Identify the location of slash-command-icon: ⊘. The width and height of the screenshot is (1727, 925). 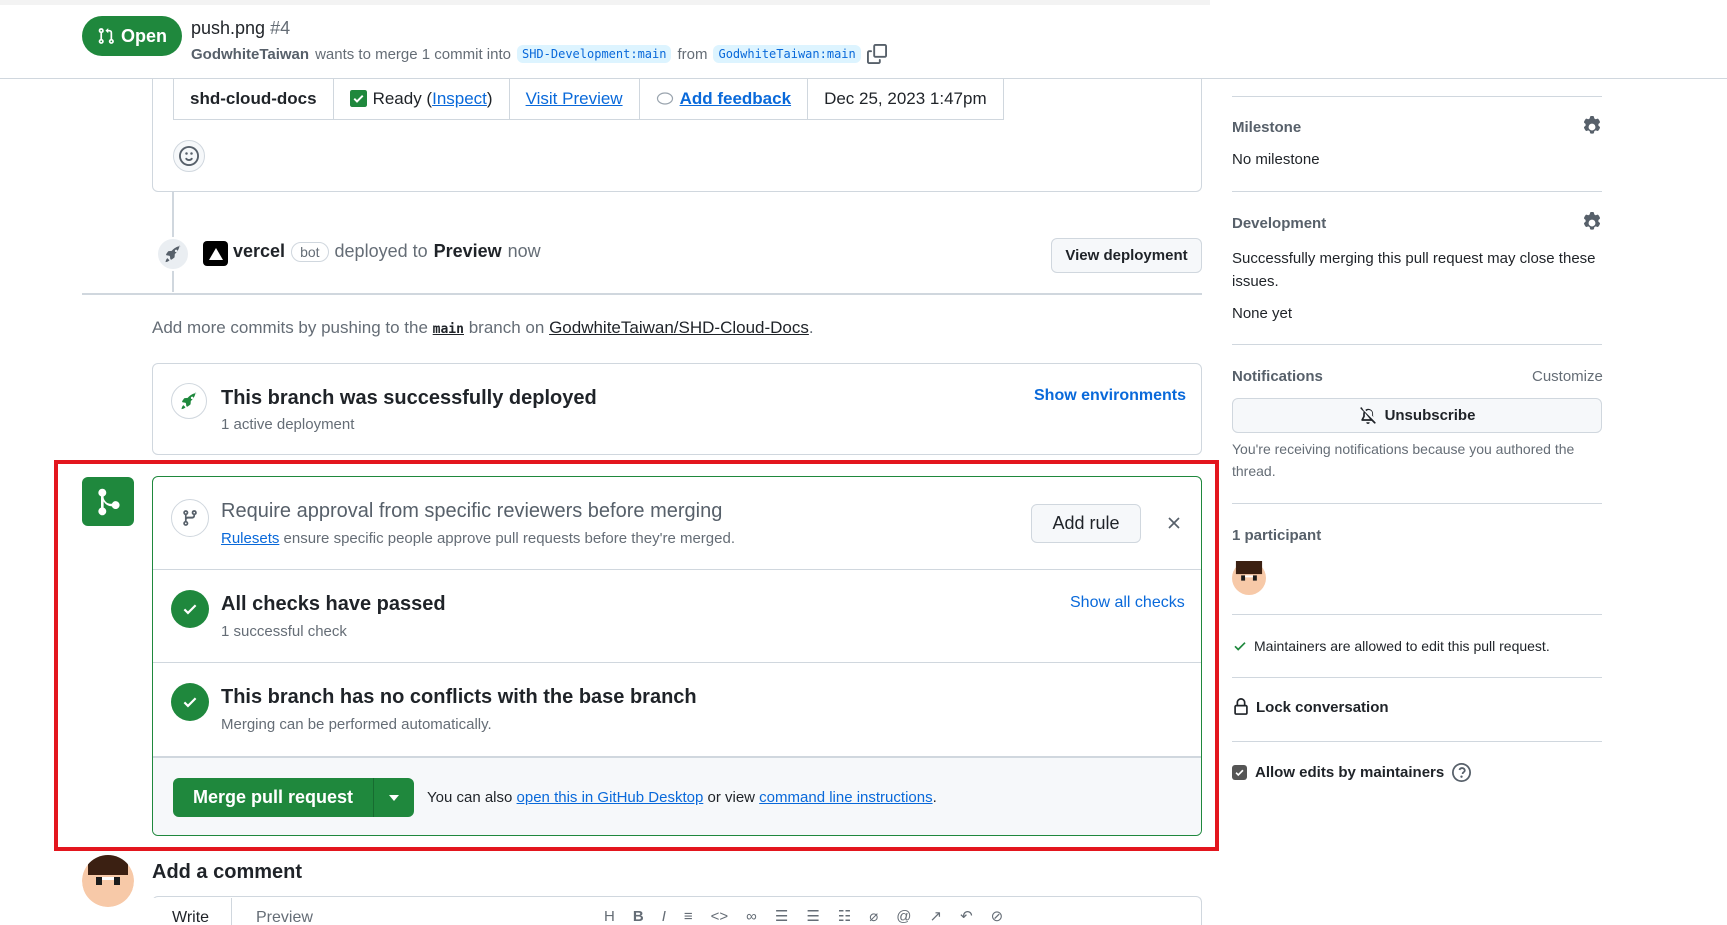
(997, 916).